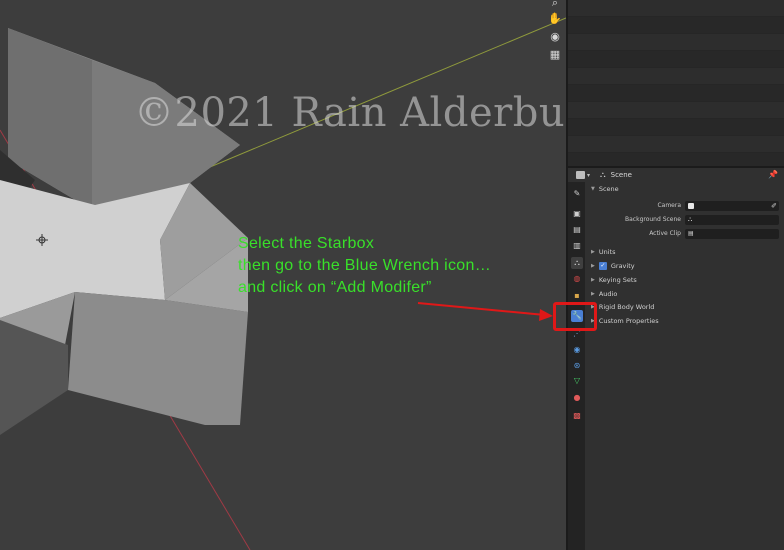 The height and width of the screenshot is (550, 784). What do you see at coordinates (602, 266) in the screenshot?
I see `gravity-checkbox: ✓` at bounding box center [602, 266].